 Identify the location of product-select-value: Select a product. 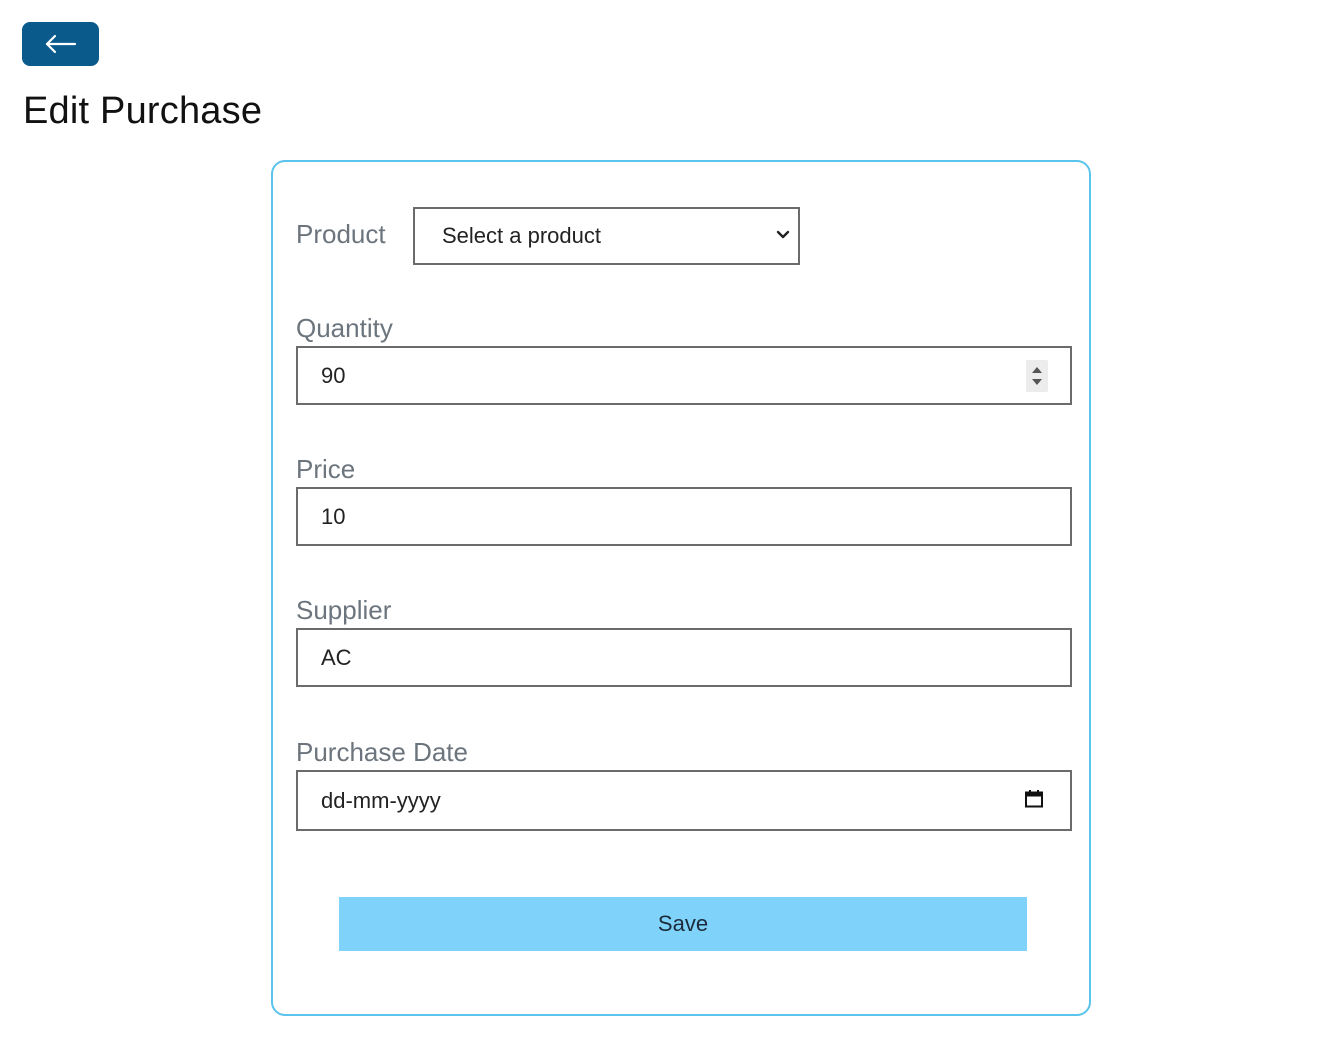
(521, 235).